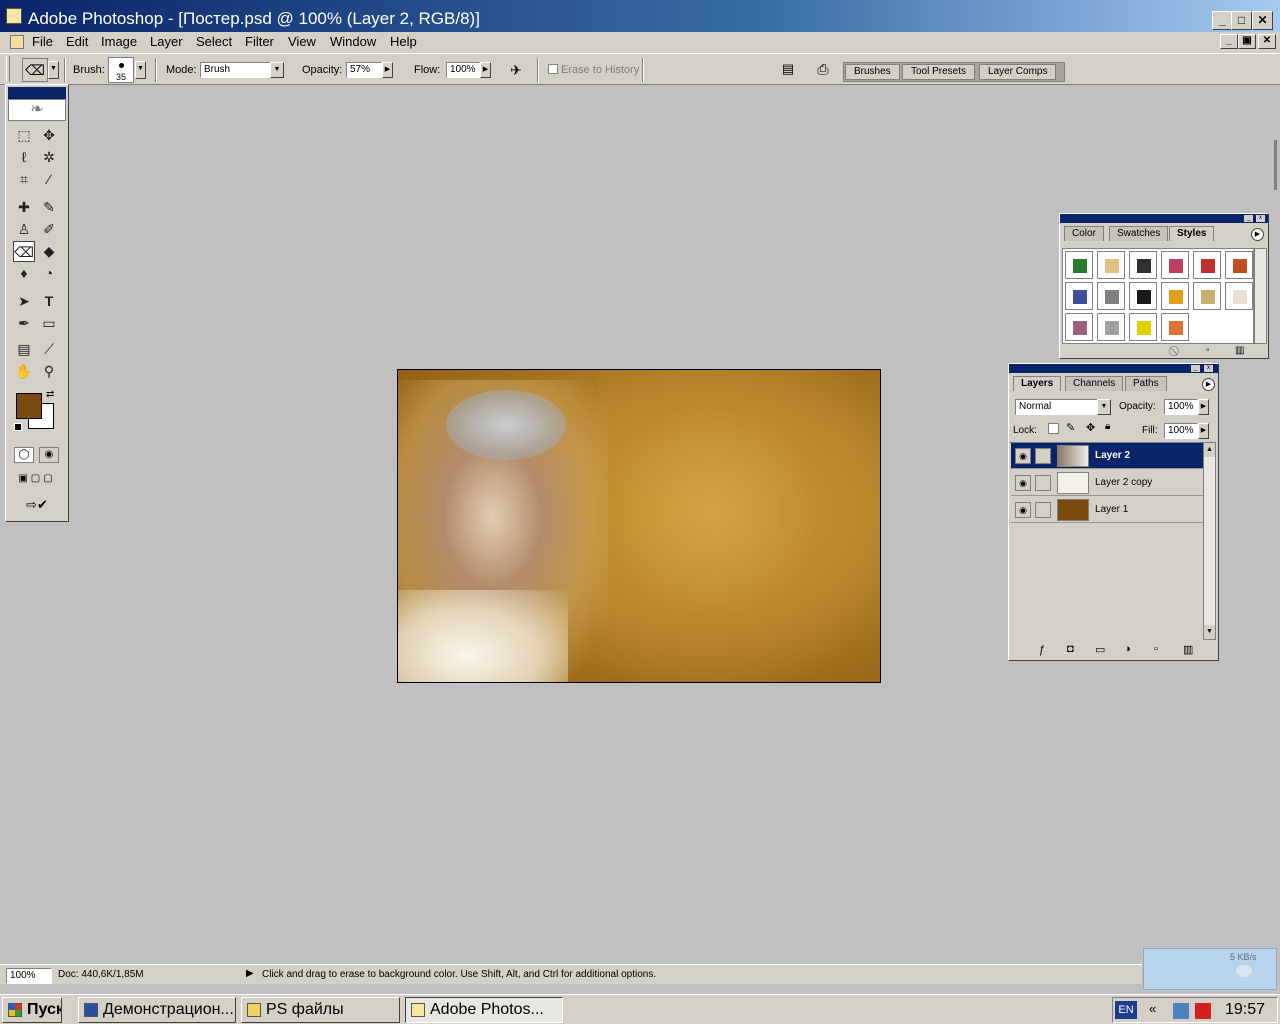  Describe the element at coordinates (1058, 407) in the screenshot. I see `blend-mode-select: Normal` at that location.